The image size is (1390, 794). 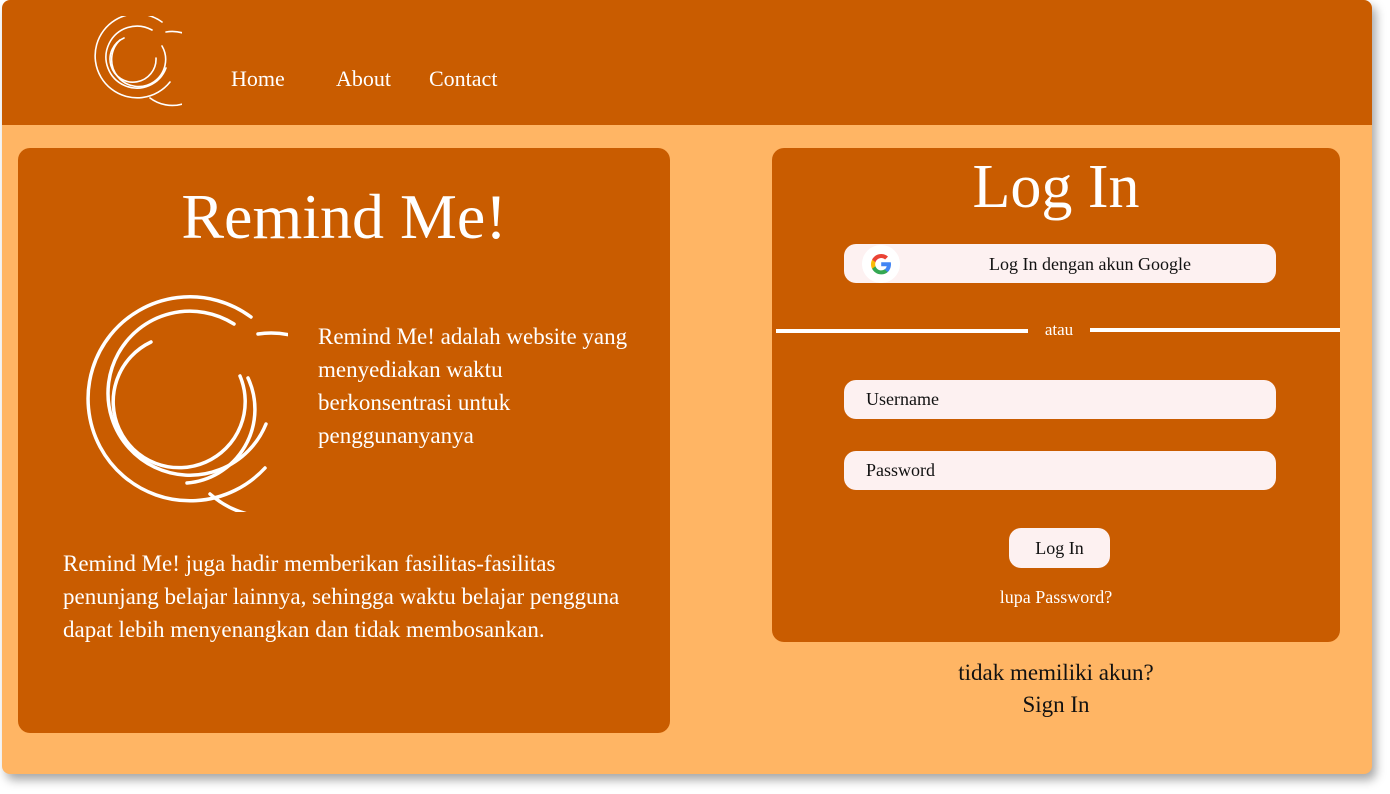 What do you see at coordinates (902, 331) in the screenshot?
I see `divider-line-left` at bounding box center [902, 331].